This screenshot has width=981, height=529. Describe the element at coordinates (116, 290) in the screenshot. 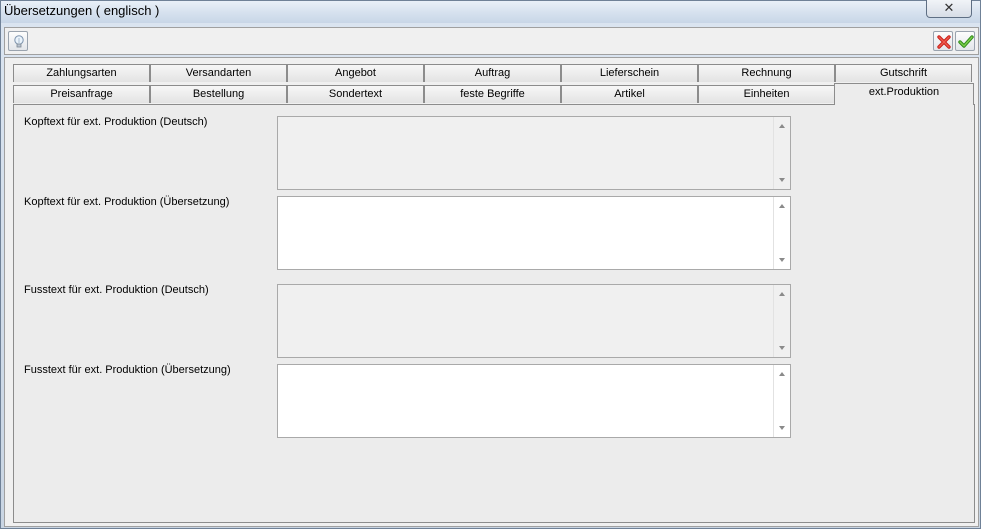

I see `fusstext-deutsch-label: Fusstext für ext. Produktion (Deutsch)` at that location.